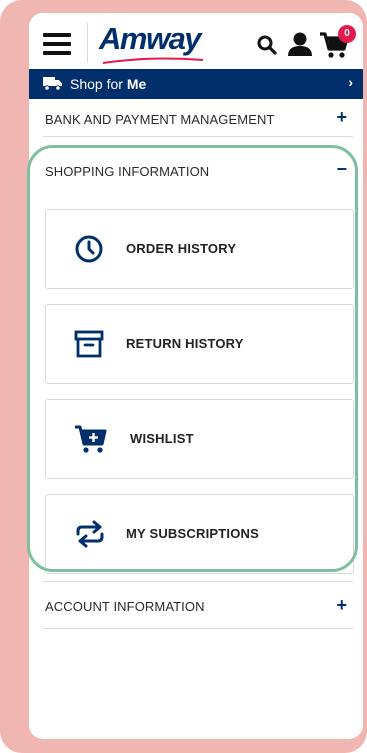 Image resolution: width=367 pixels, height=753 pixels. I want to click on wishlist-card: WISHLIST, so click(199, 439).